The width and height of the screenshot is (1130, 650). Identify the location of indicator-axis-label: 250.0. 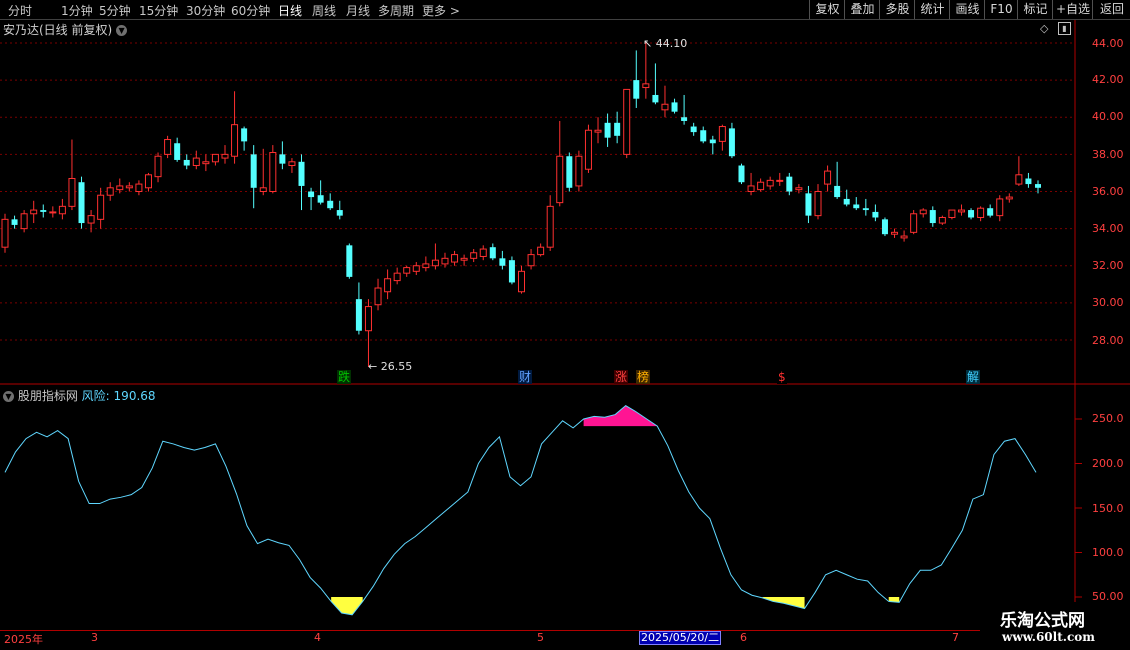
(1108, 418).